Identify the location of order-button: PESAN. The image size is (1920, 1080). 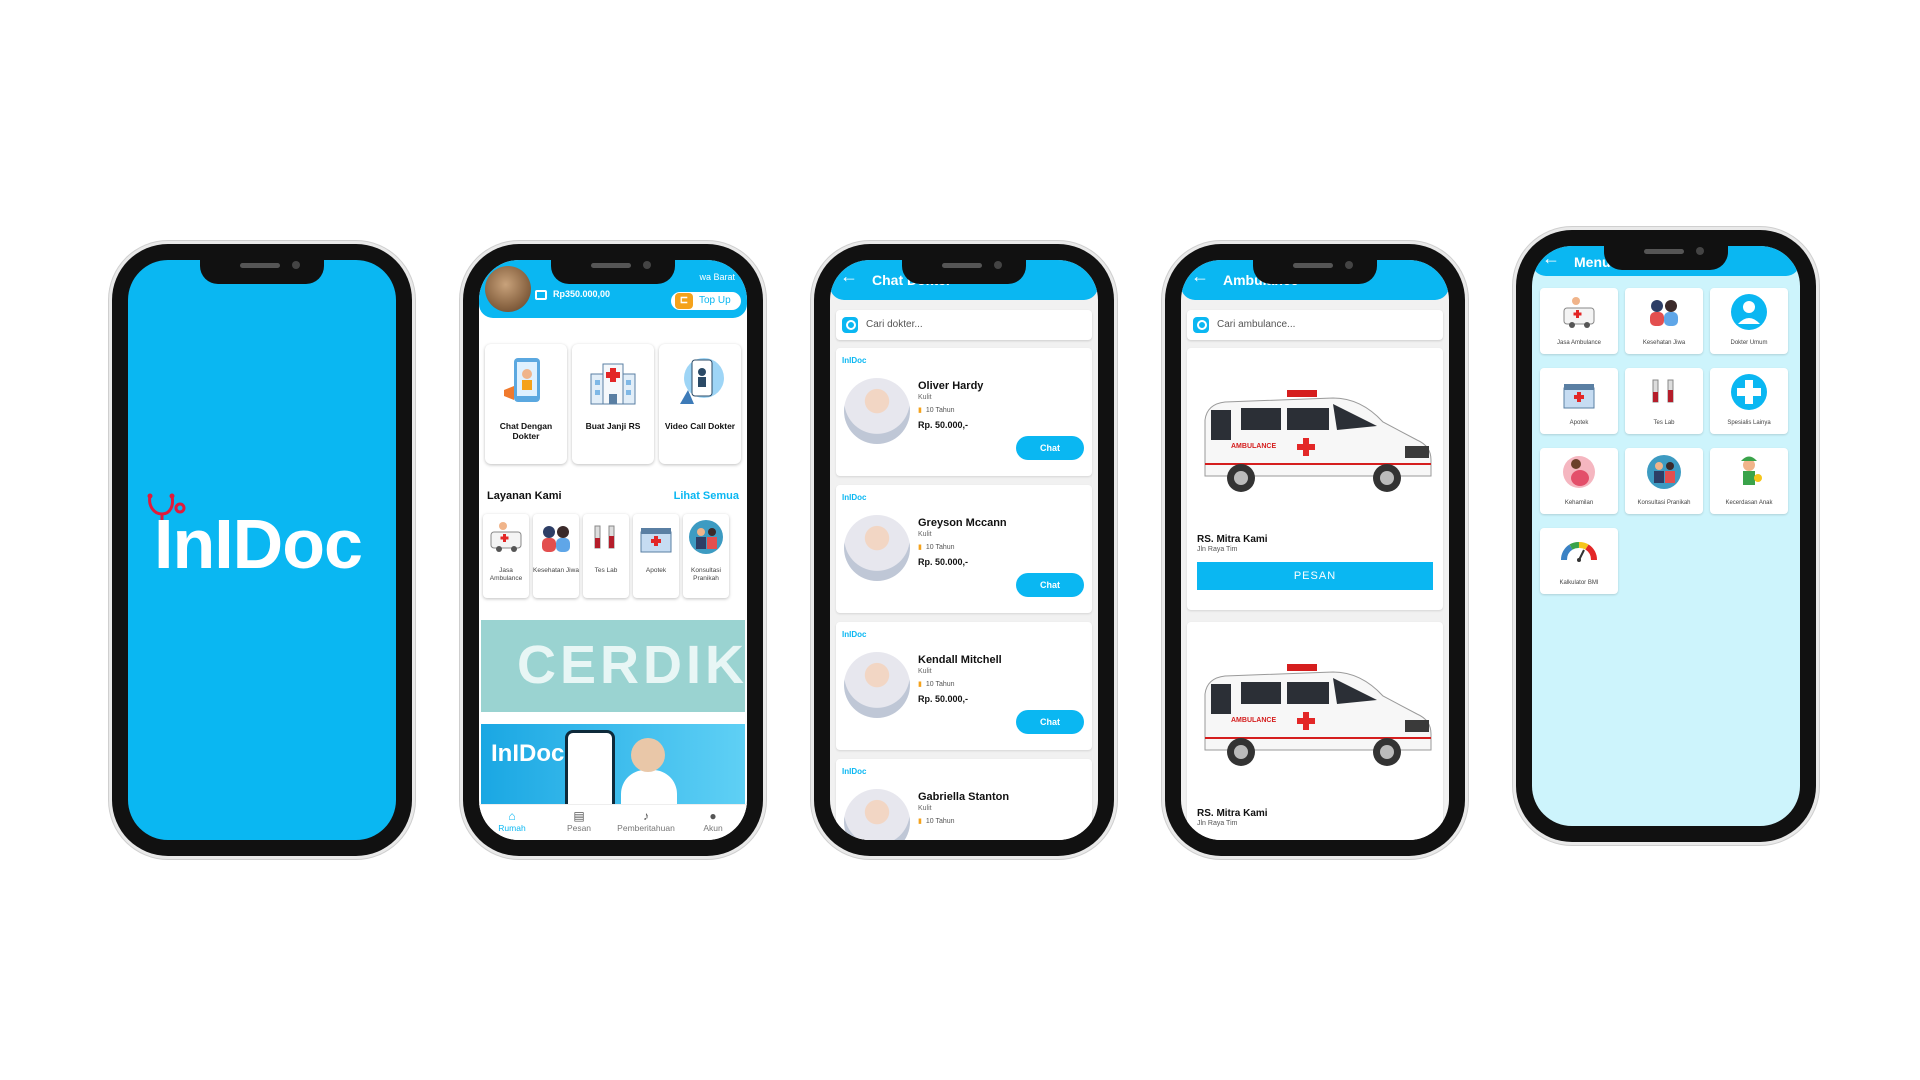
(1315, 576).